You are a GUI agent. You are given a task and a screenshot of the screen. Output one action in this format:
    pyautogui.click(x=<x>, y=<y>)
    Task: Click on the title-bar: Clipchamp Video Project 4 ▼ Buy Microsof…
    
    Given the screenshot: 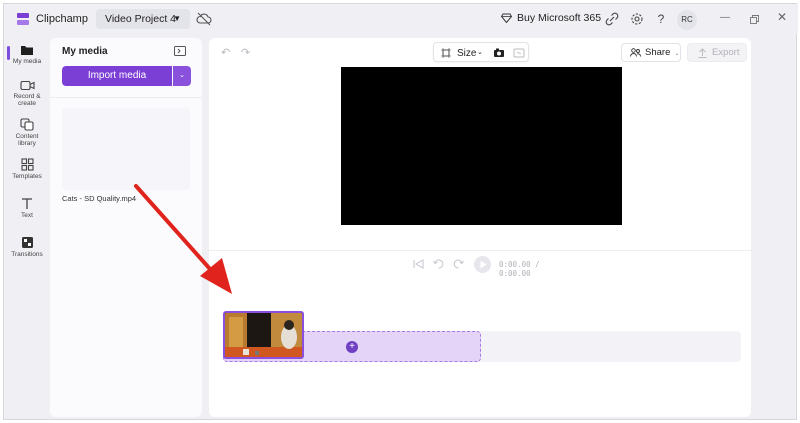 What is the action you would take?
    pyautogui.click(x=401, y=19)
    